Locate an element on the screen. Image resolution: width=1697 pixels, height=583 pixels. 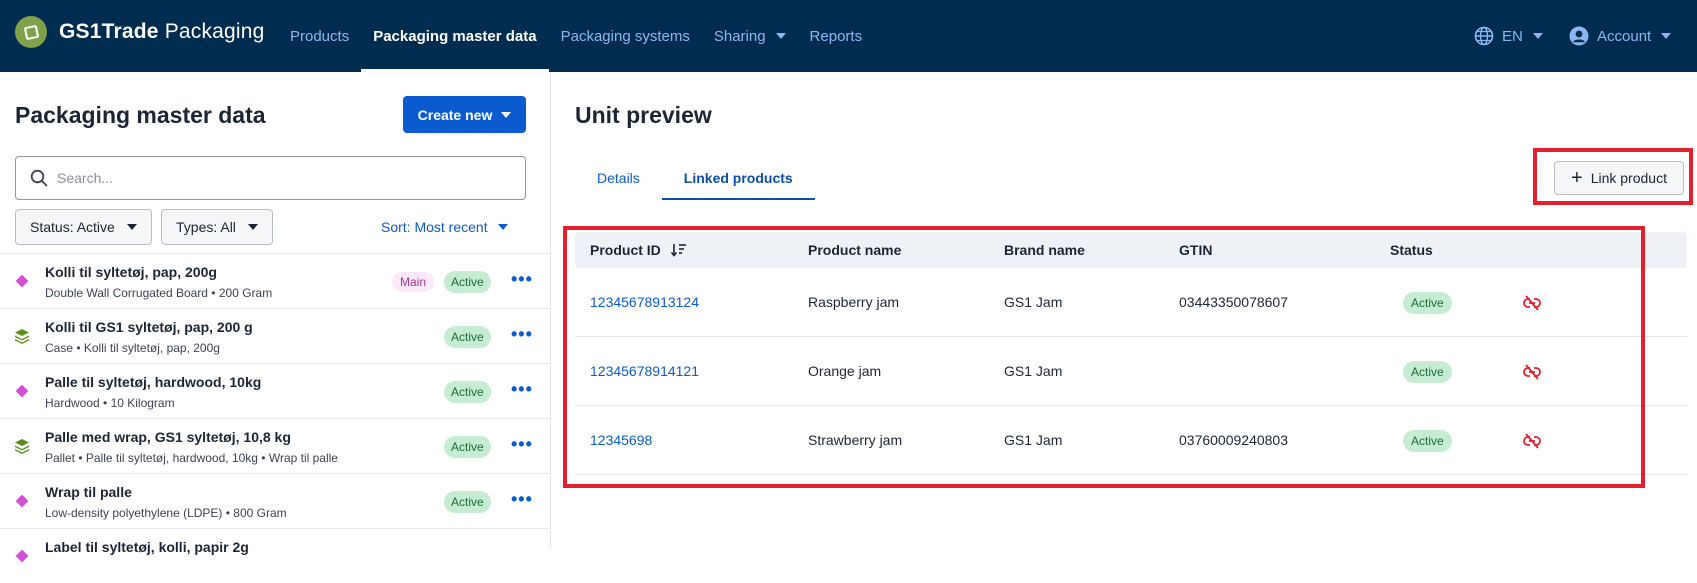
tab-linked-products: Linked products is located at coordinates (738, 178).